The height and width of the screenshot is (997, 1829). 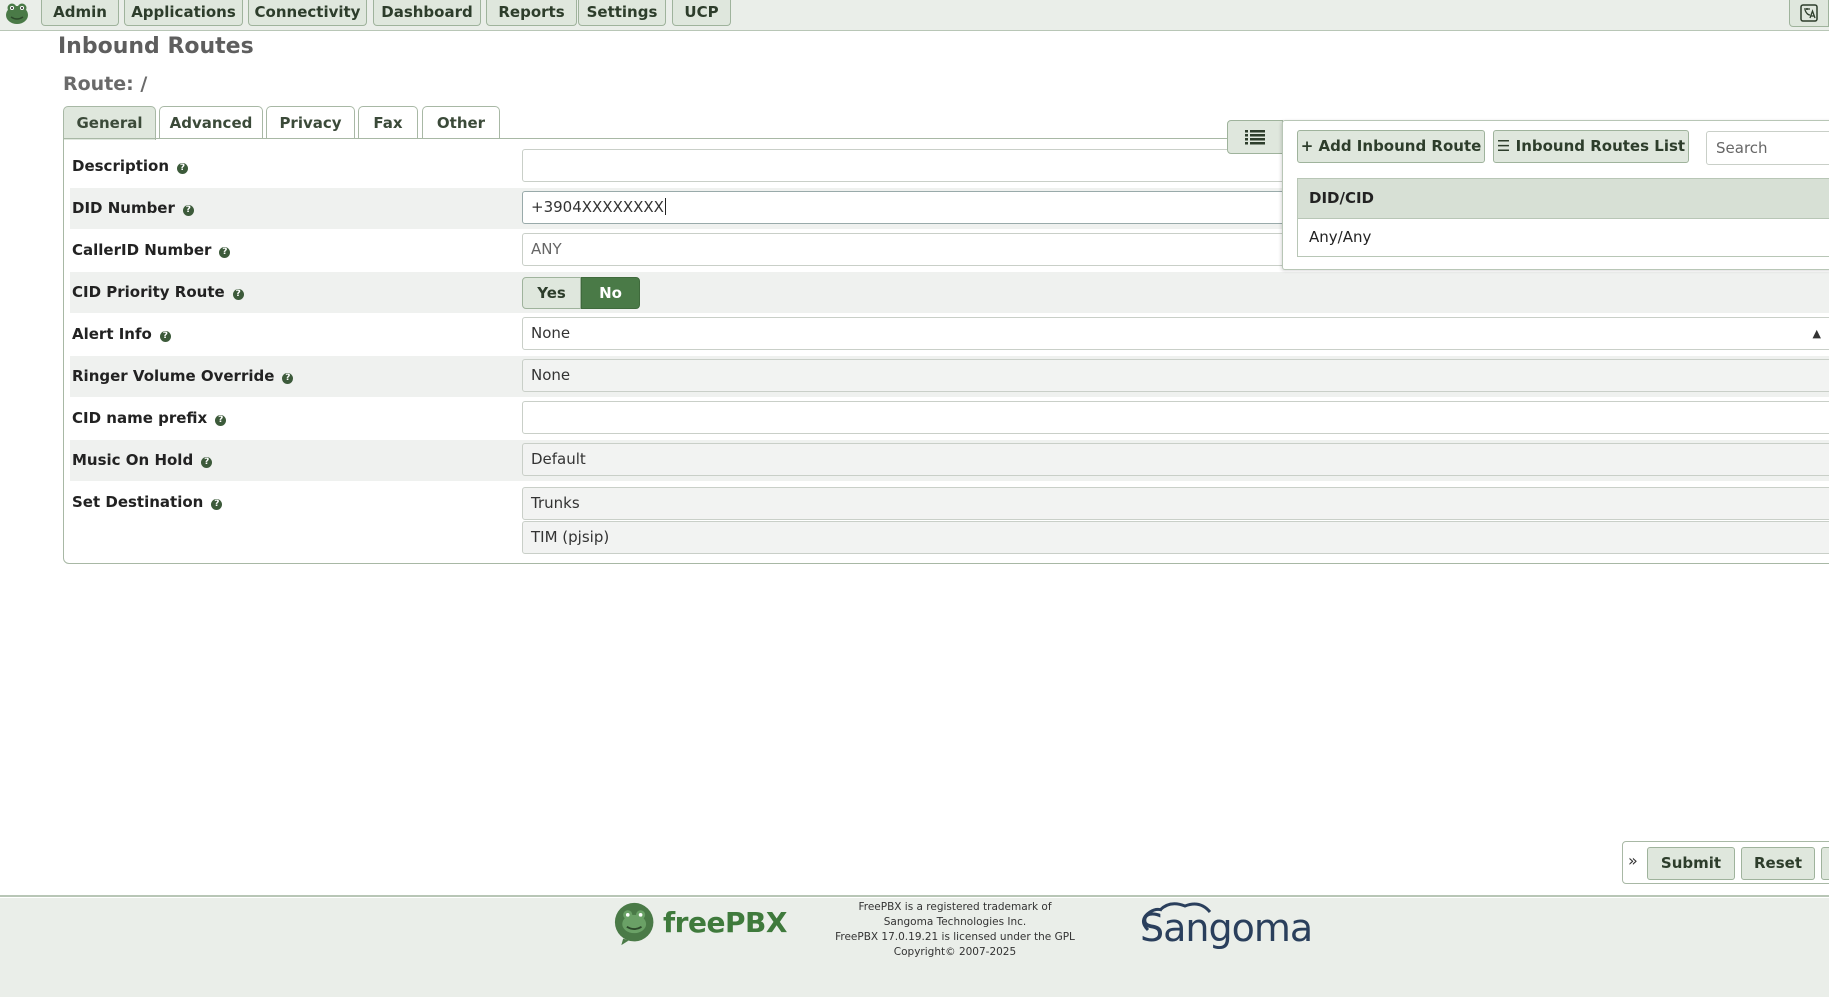 I want to click on add-inbound-route-label: Add Inbound Route, so click(x=1400, y=146).